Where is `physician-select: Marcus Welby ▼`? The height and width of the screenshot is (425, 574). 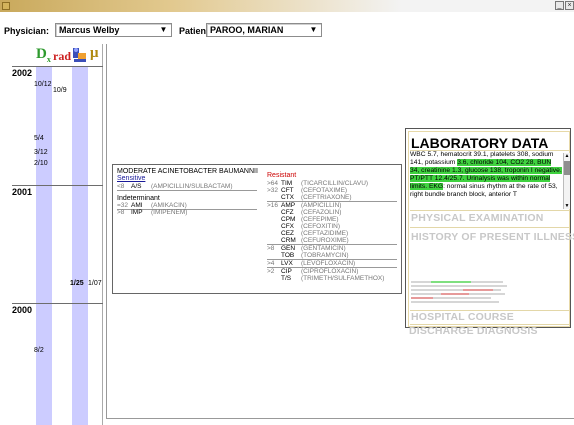 physician-select: Marcus Welby ▼ is located at coordinates (113, 30).